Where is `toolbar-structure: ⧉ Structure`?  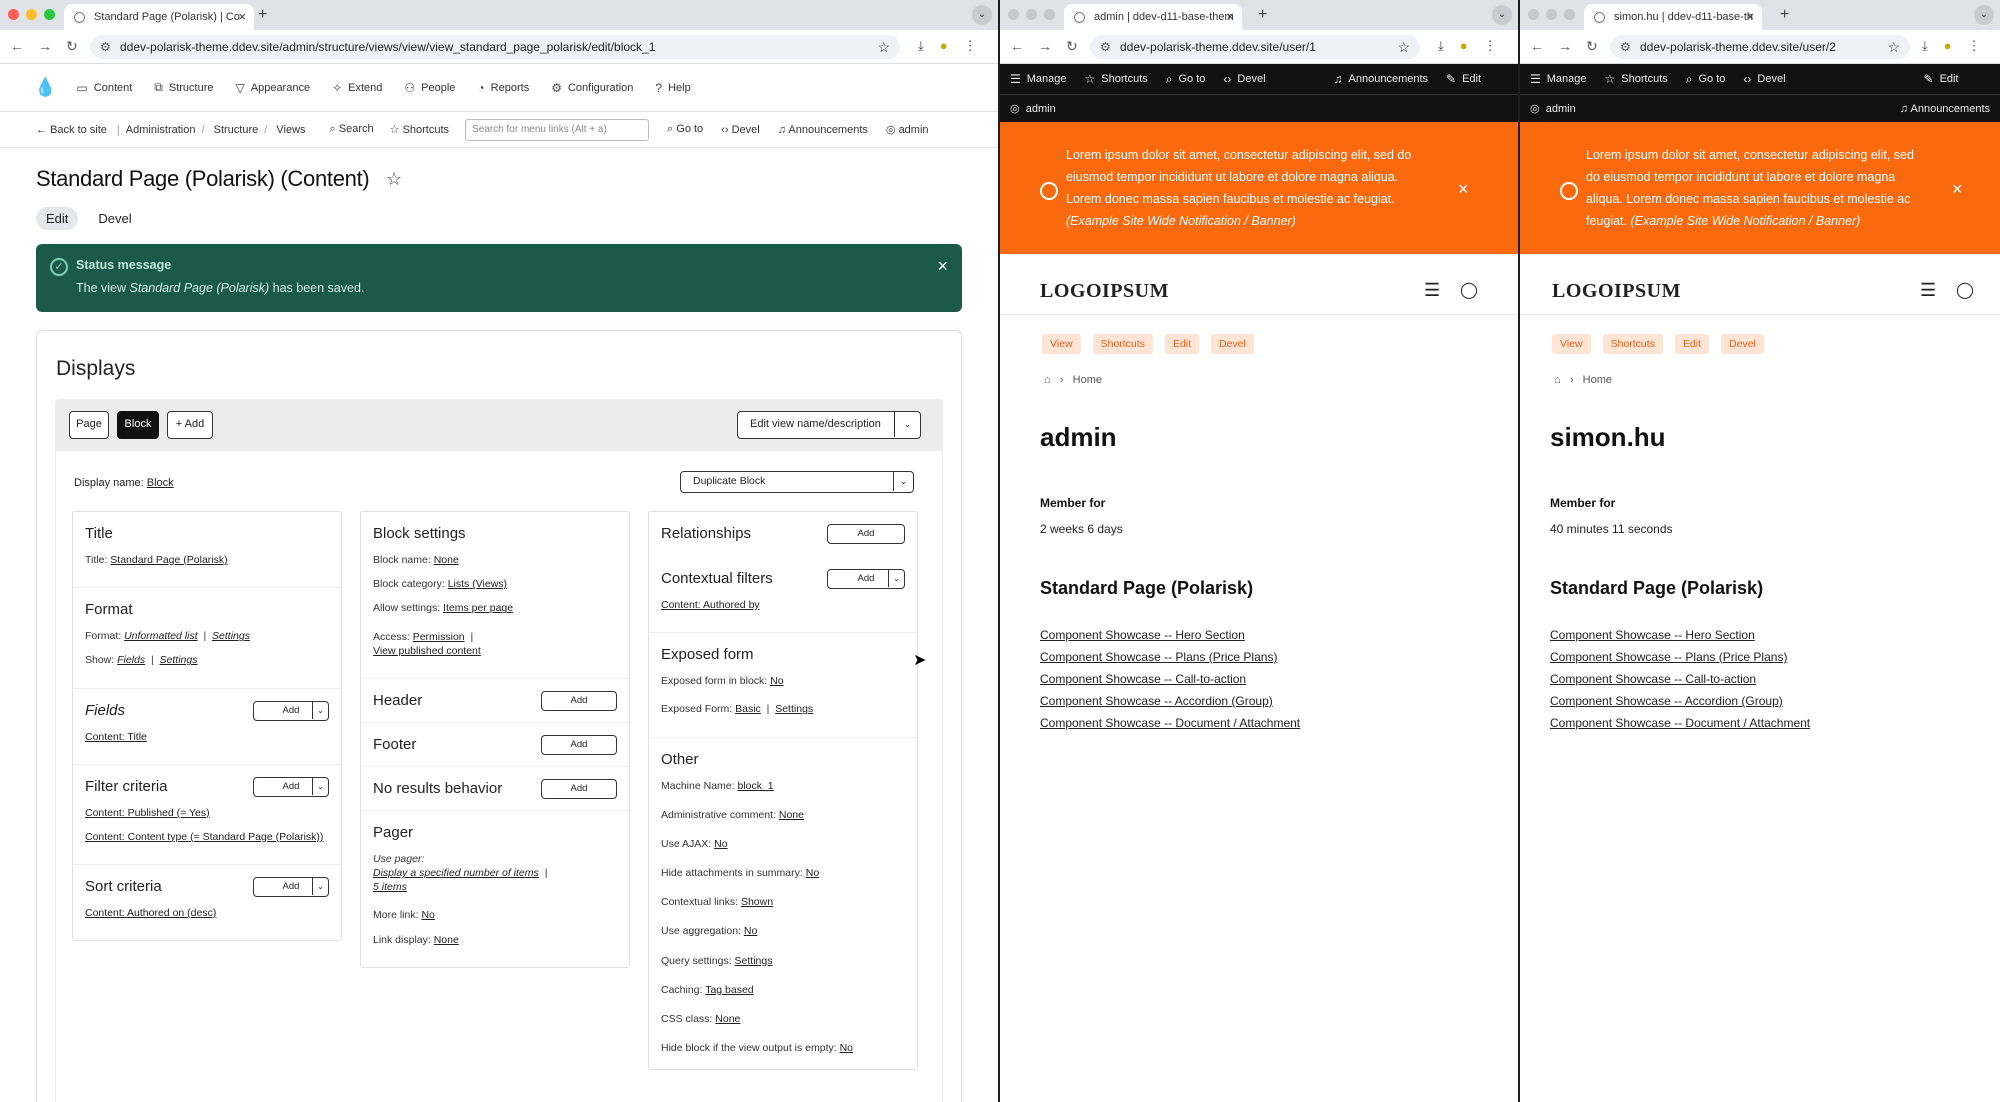
toolbar-structure: ⧉ Structure is located at coordinates (183, 87).